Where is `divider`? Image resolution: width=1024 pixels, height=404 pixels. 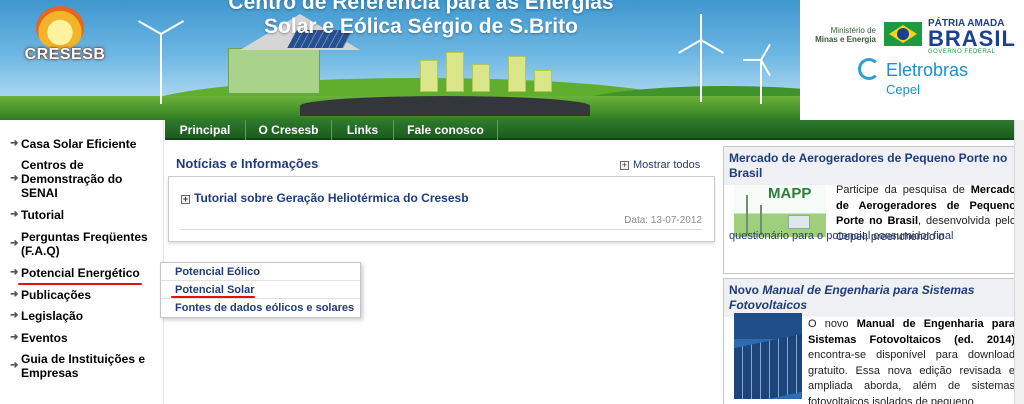
divider is located at coordinates (441, 229).